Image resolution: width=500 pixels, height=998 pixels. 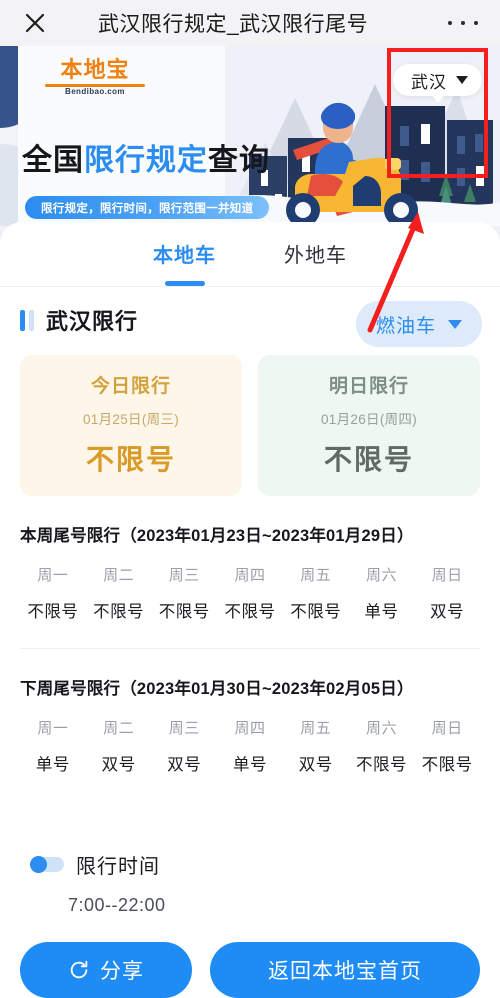 What do you see at coordinates (130, 386) in the screenshot?
I see `today-card-title: 今日限行` at bounding box center [130, 386].